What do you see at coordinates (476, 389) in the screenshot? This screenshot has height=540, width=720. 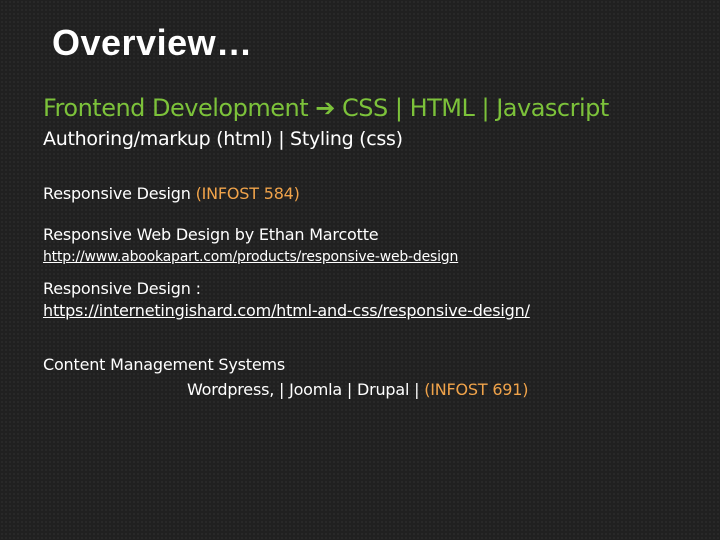 I see `cms-course: (INFOST 691)` at bounding box center [476, 389].